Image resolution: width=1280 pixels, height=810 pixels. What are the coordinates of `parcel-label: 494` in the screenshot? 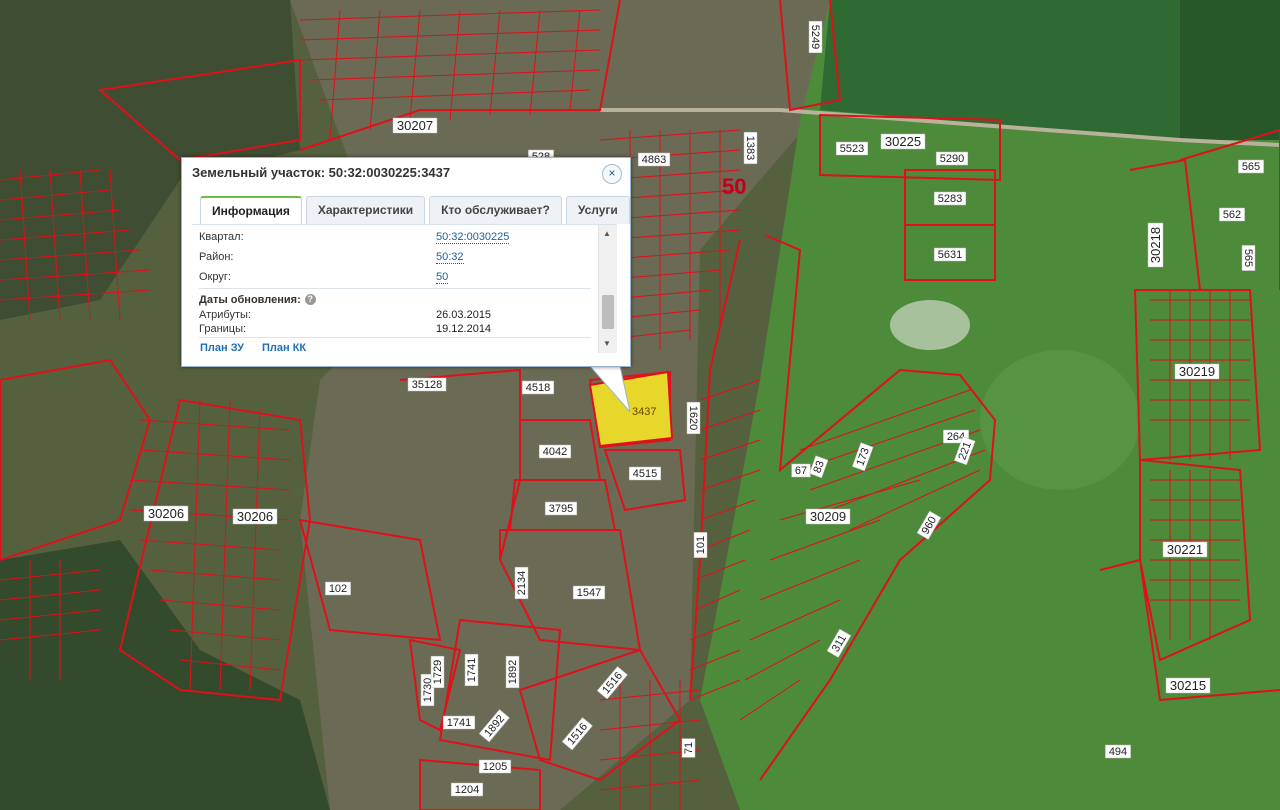 It's located at (1118, 752).